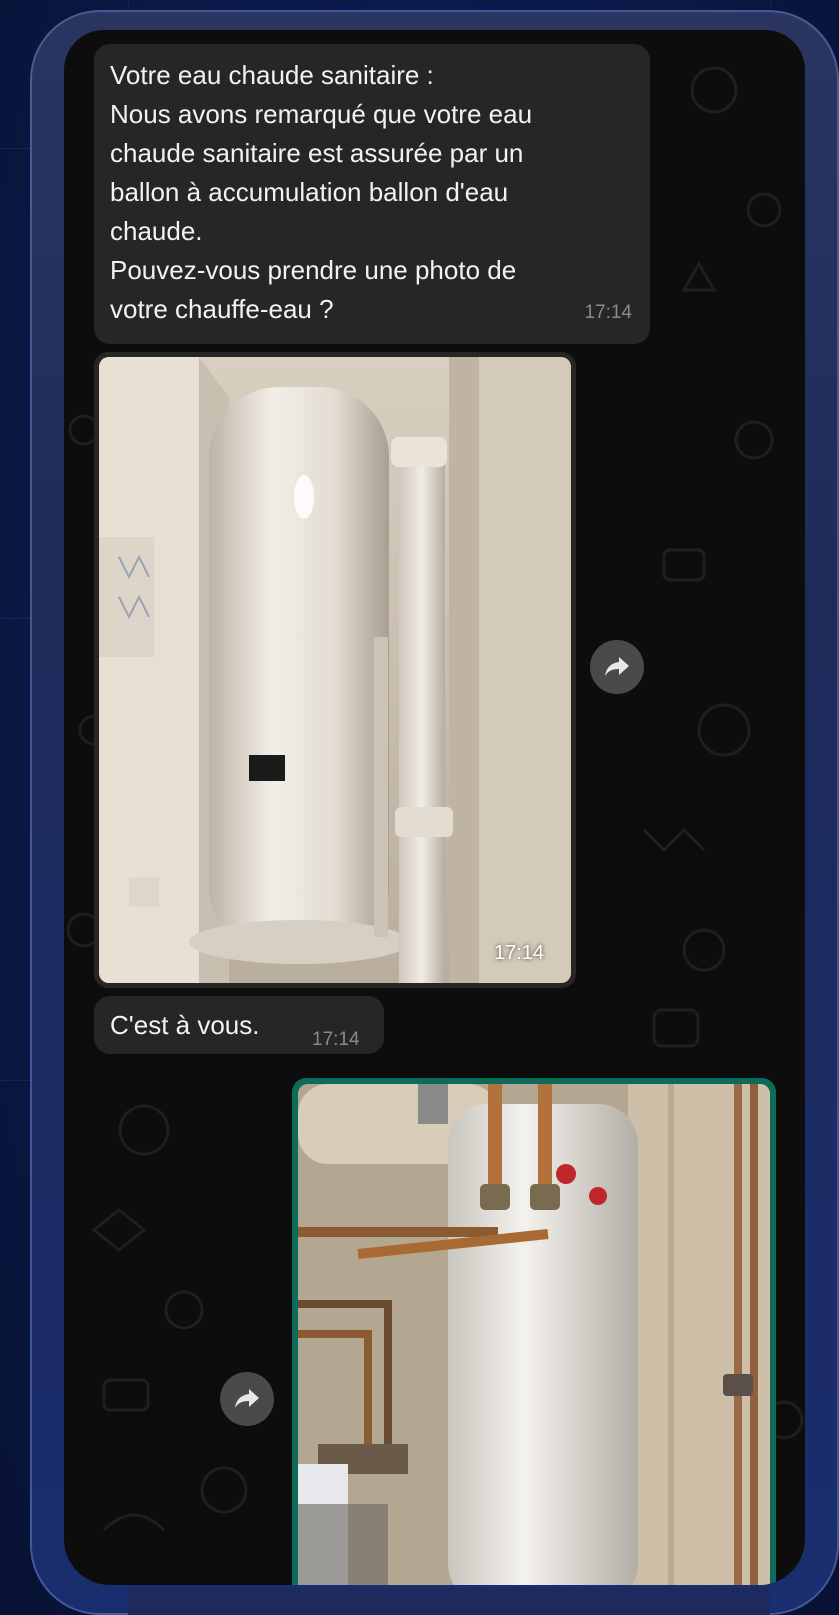 This screenshot has height=1615, width=839. I want to click on message-text: C'est à vous., so click(185, 1025).